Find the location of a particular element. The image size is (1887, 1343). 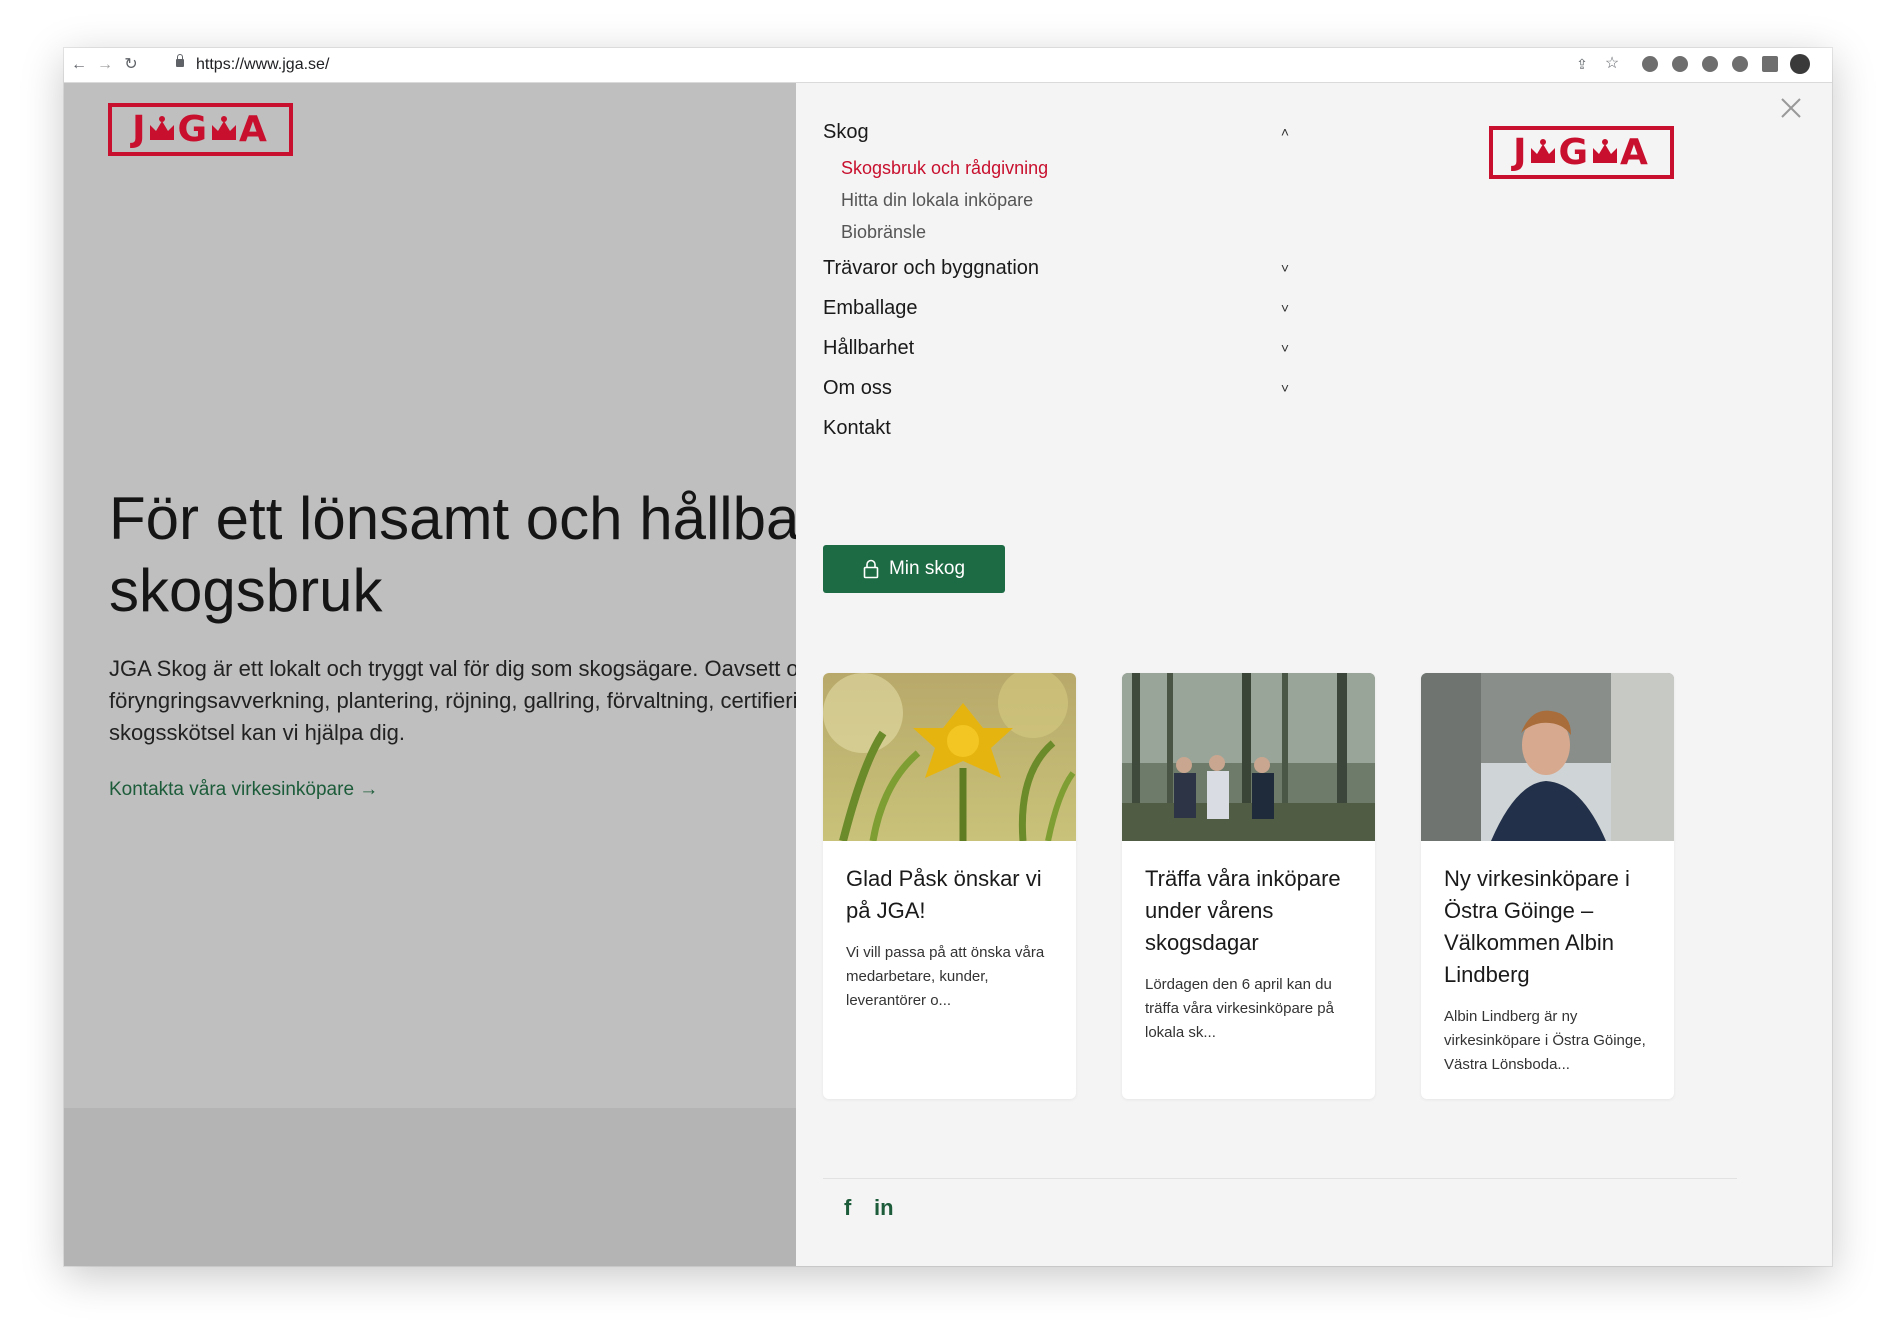

puzzle-extensions-icon is located at coordinates (1770, 64).